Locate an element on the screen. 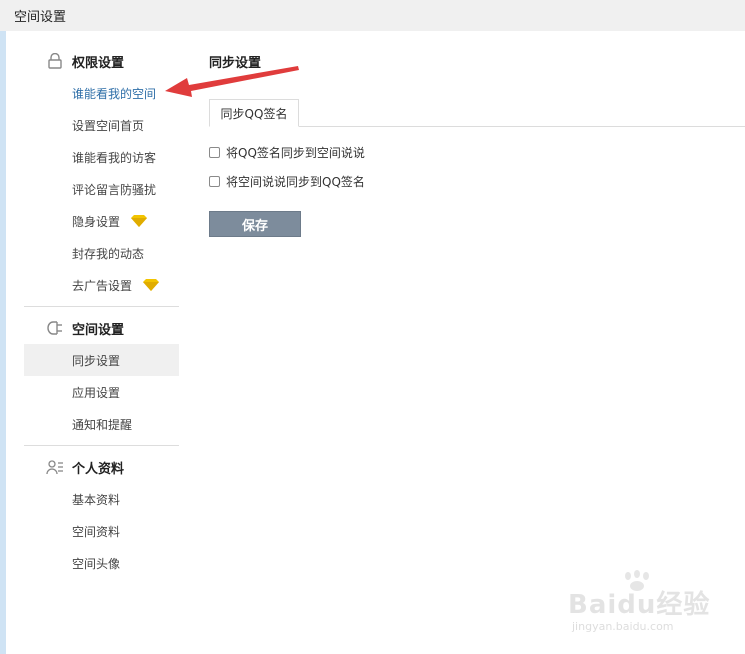  sidebar-item-remove-ads: 去广告设置 is located at coordinates (101, 285).